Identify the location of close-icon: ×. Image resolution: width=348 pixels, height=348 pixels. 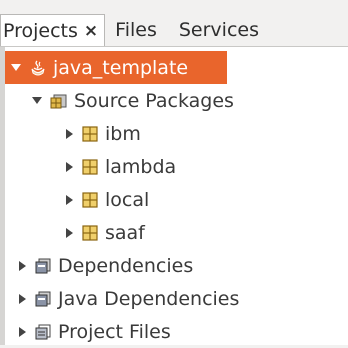
(91, 31).